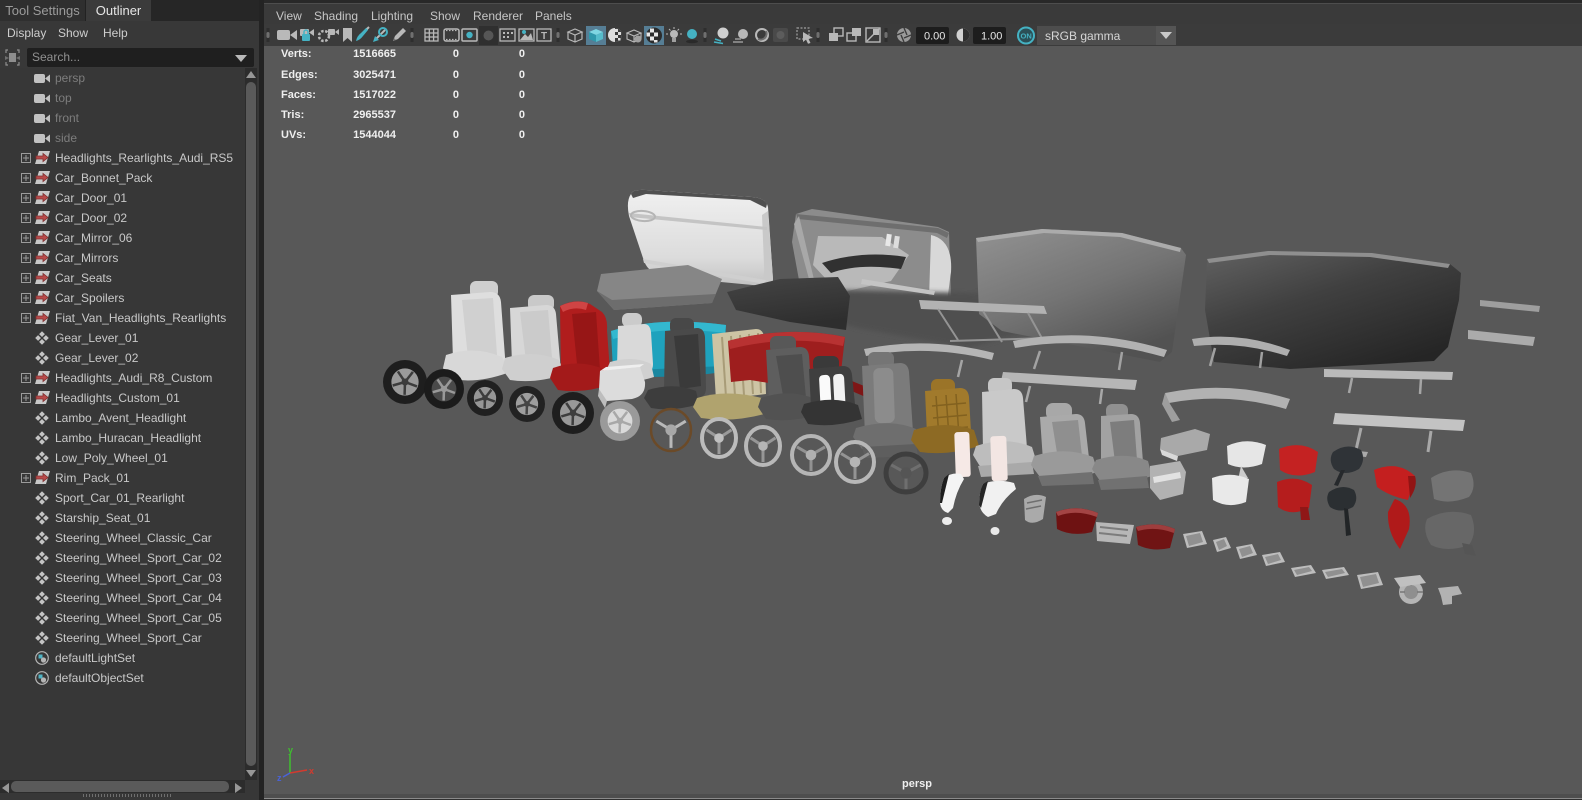 Image resolution: width=1582 pixels, height=800 pixels. What do you see at coordinates (1083, 36) in the screenshot?
I see `svg-text: sRGB gamma` at bounding box center [1083, 36].